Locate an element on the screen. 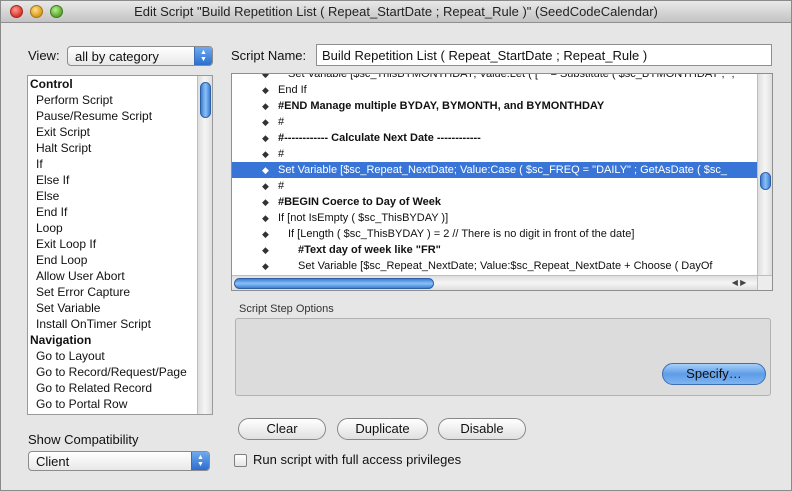 The width and height of the screenshot is (792, 491). step-list-item: If is located at coordinates (120, 164).